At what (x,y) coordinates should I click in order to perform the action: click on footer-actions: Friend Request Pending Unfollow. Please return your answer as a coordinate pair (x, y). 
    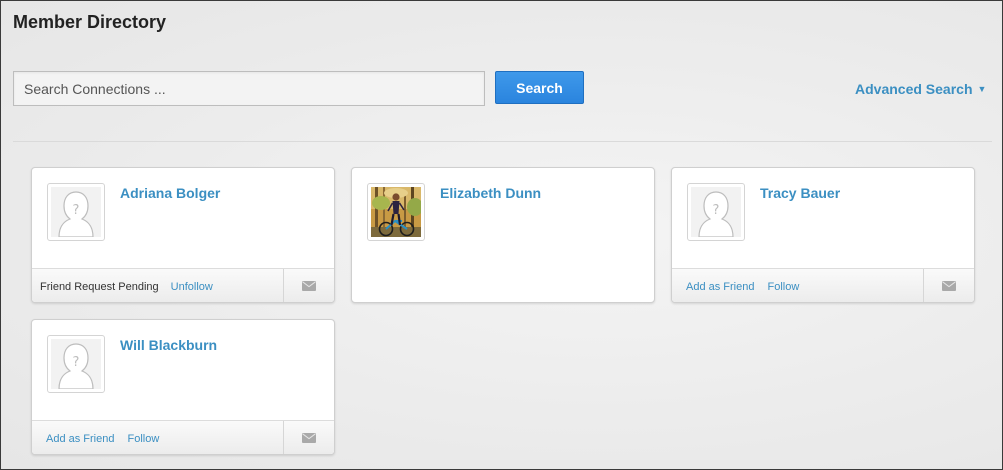
    Looking at the image, I should click on (133, 285).